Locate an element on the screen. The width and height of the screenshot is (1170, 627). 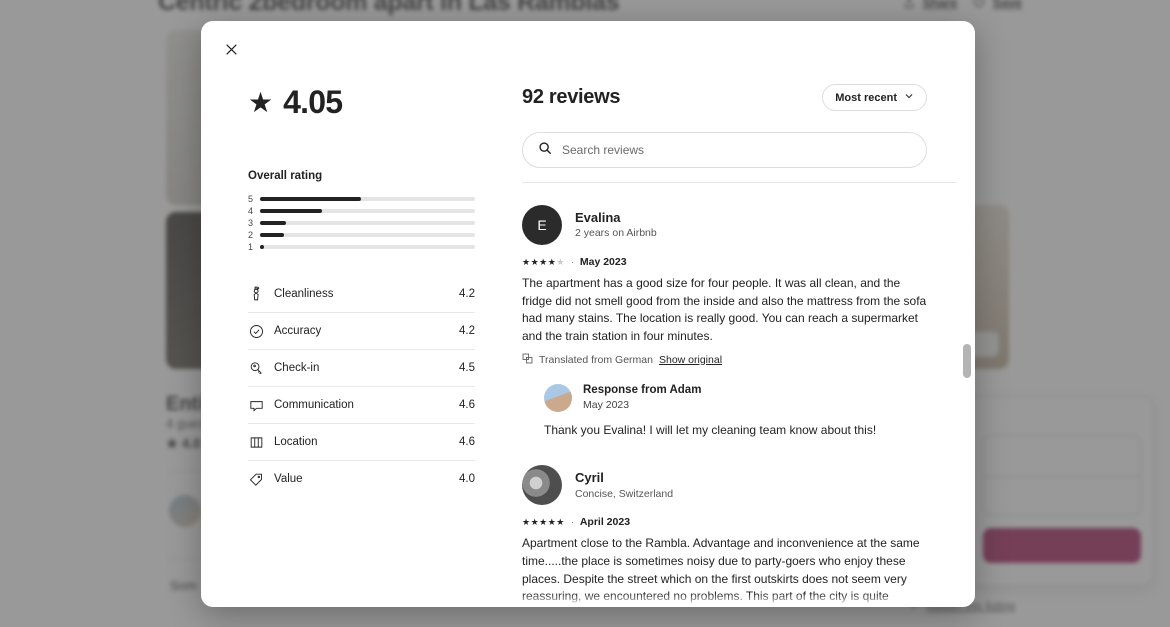
search-input is located at coordinates (736, 150).